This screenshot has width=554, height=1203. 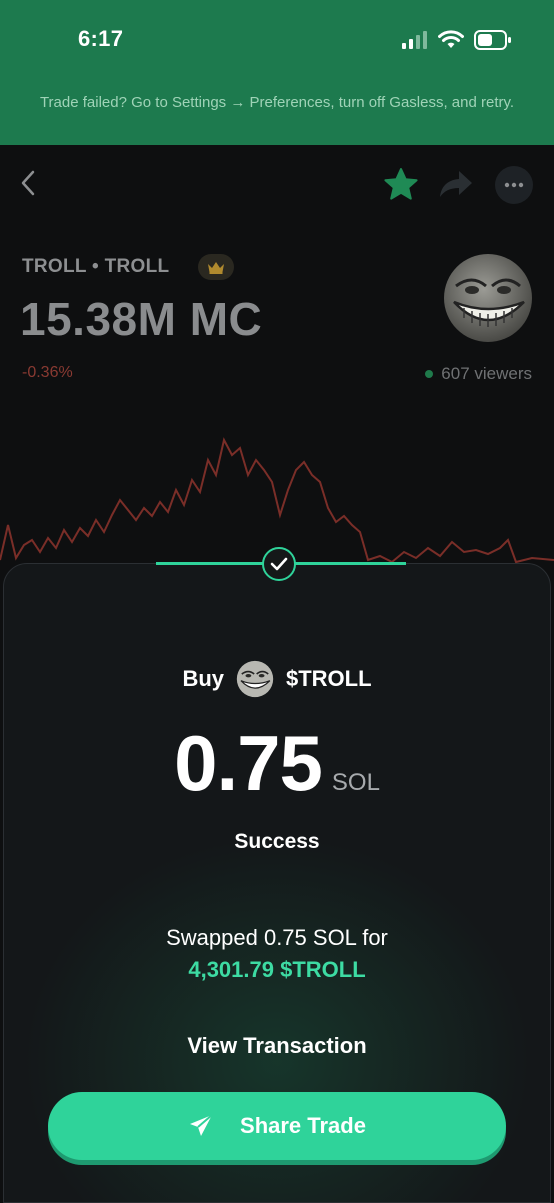 I want to click on star-icon, so click(x=401, y=184).